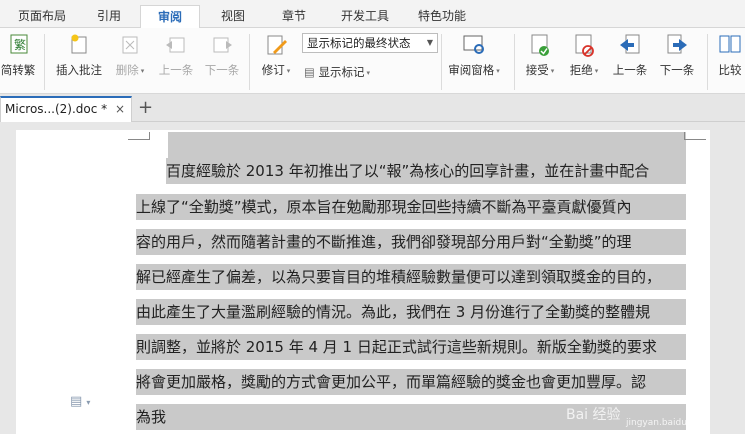 This screenshot has width=745, height=434. I want to click on menu-tab-developer: 开发工具, so click(365, 16).